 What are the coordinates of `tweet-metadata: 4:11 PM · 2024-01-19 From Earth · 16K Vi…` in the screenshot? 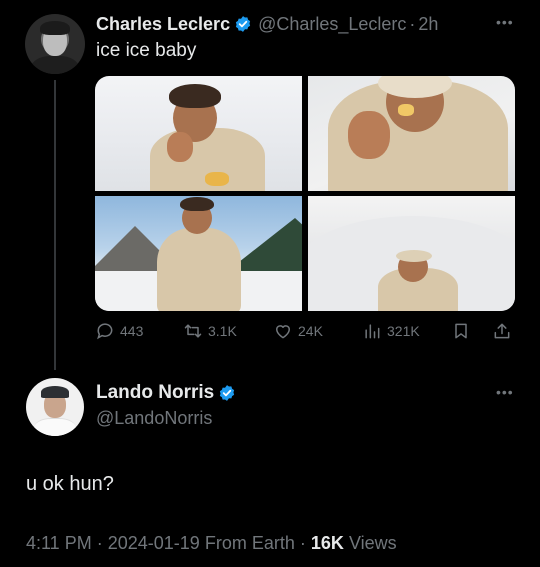 It's located at (211, 543).